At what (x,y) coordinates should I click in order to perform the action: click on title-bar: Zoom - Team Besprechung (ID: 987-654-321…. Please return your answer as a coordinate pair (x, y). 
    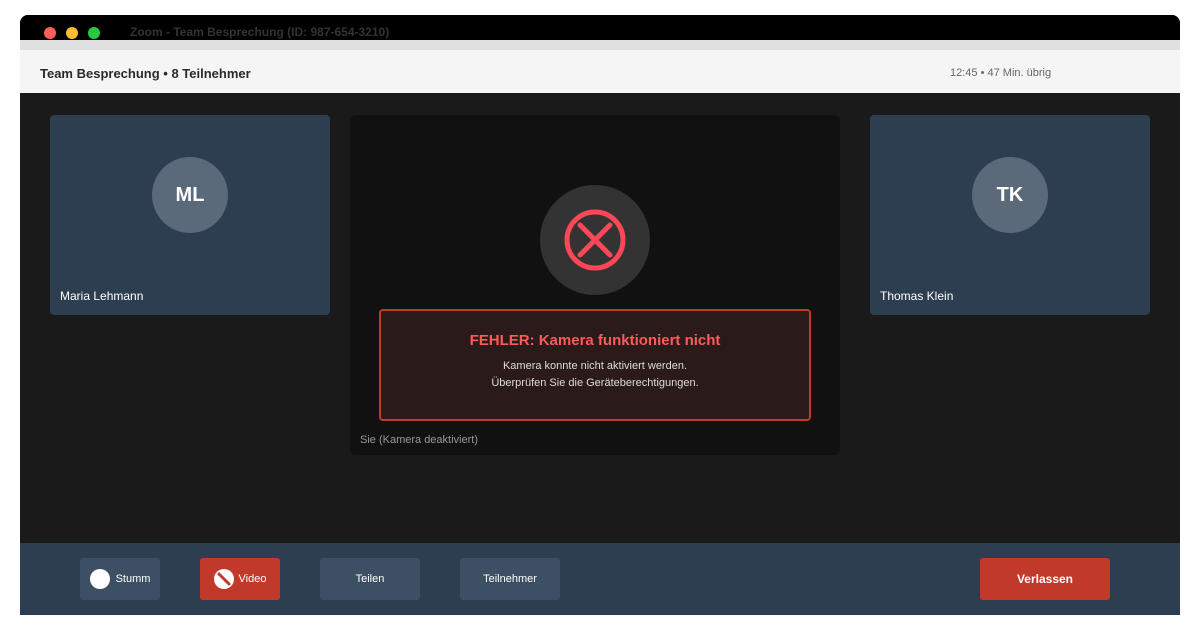
    Looking at the image, I should click on (600, 27).